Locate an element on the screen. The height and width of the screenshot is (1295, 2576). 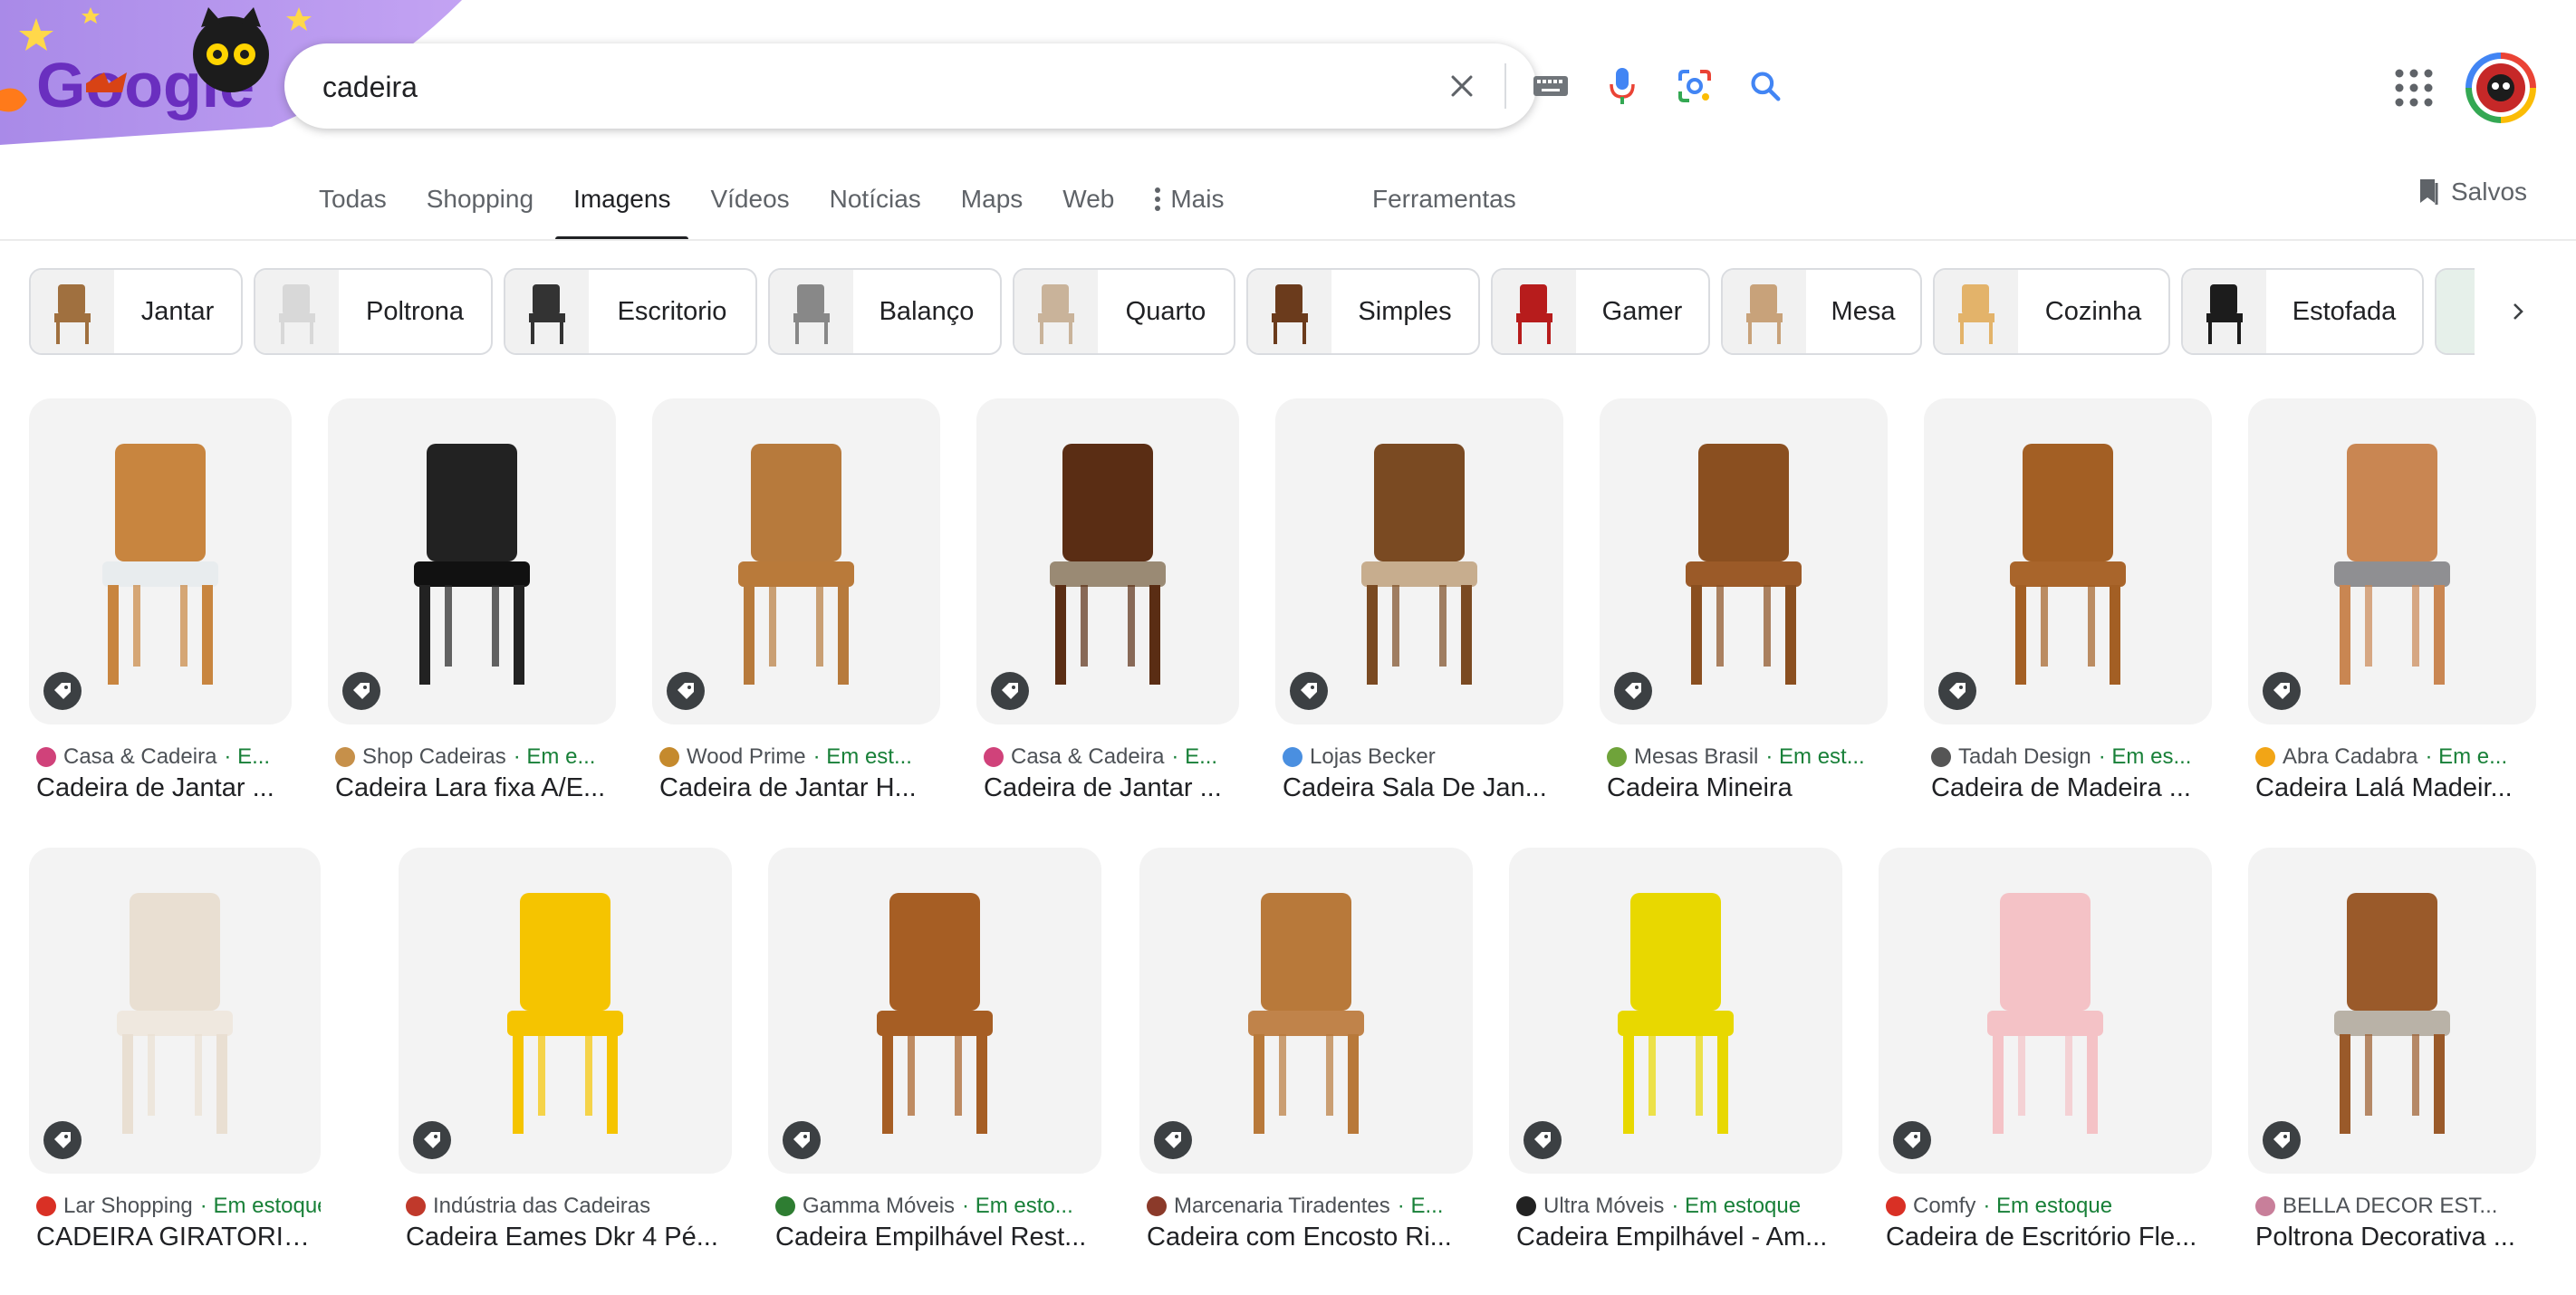
chip-partial is located at coordinates (2455, 311).